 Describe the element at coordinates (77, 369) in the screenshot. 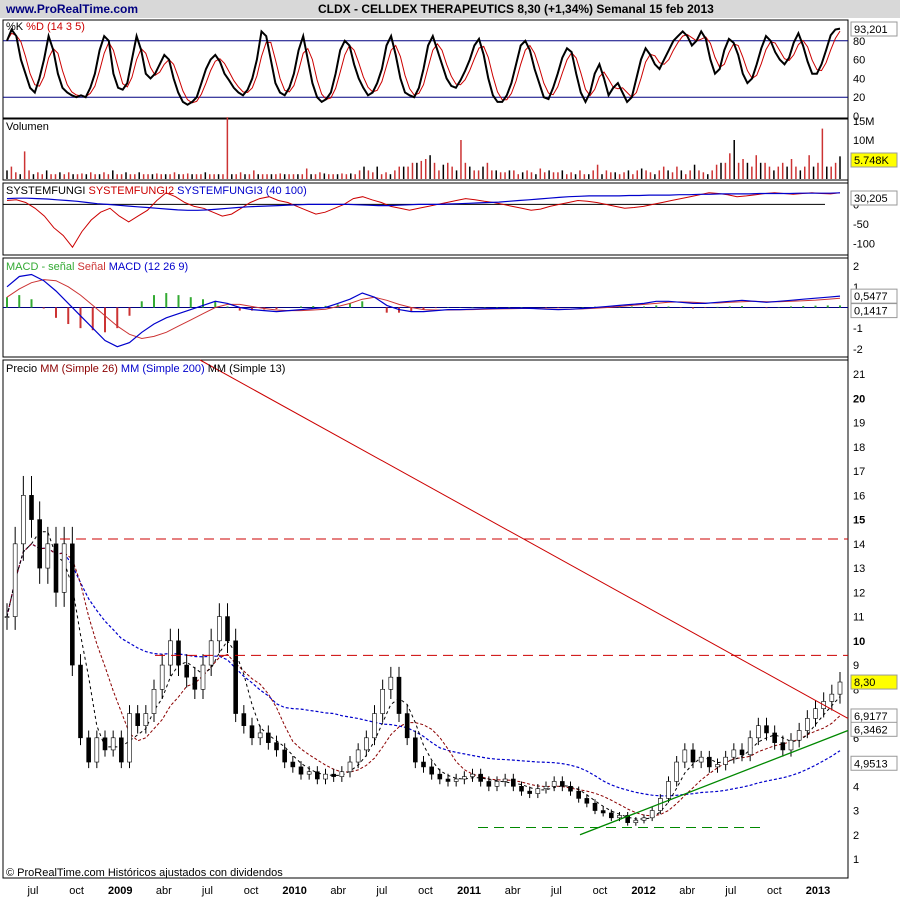

I see `price-legend-item: MM (Simple 26)` at that location.